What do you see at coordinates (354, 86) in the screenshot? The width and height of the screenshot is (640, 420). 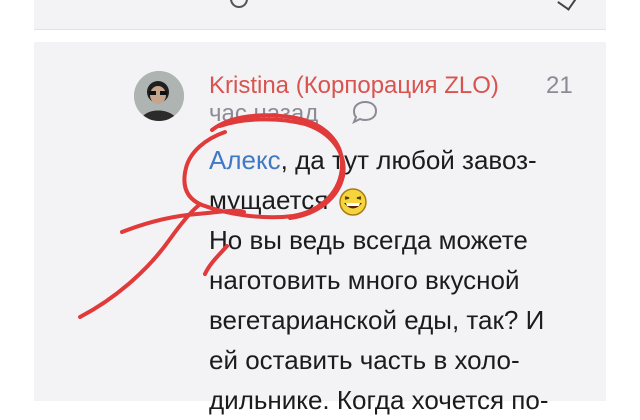 I see `comment-author: Kristina (Корпорация ZLO)` at bounding box center [354, 86].